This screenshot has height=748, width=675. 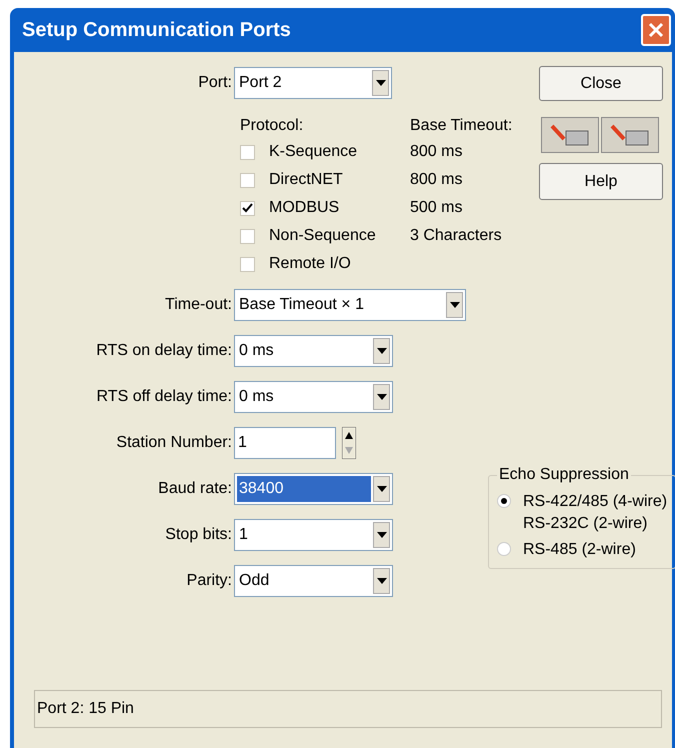 What do you see at coordinates (579, 550) in the screenshot?
I see `radio-label: RS-485 (2-wire)` at bounding box center [579, 550].